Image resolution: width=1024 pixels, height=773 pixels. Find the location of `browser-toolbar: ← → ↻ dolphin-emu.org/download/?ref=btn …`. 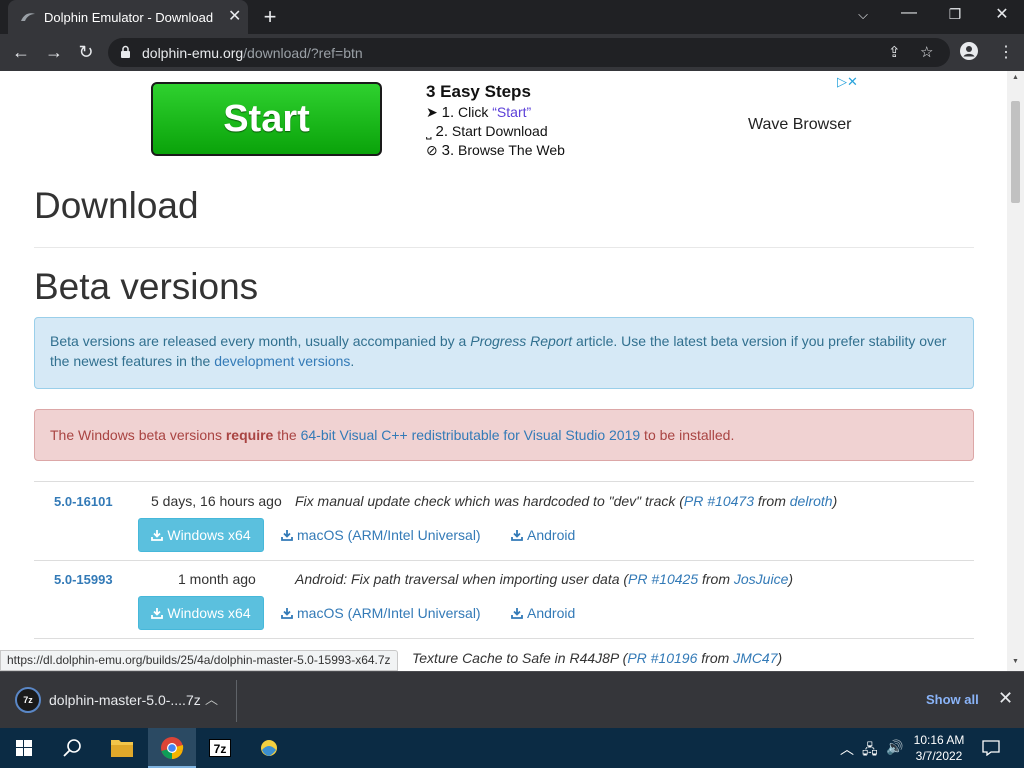

browser-toolbar: ← → ↻ dolphin-emu.org/download/?ref=btn … is located at coordinates (512, 52).